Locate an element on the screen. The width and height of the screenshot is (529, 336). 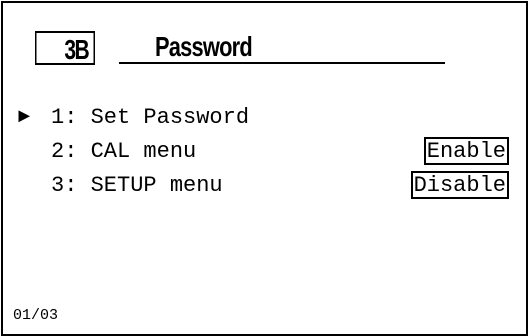
menu-item-label: 1: Set Password is located at coordinates (150, 117).